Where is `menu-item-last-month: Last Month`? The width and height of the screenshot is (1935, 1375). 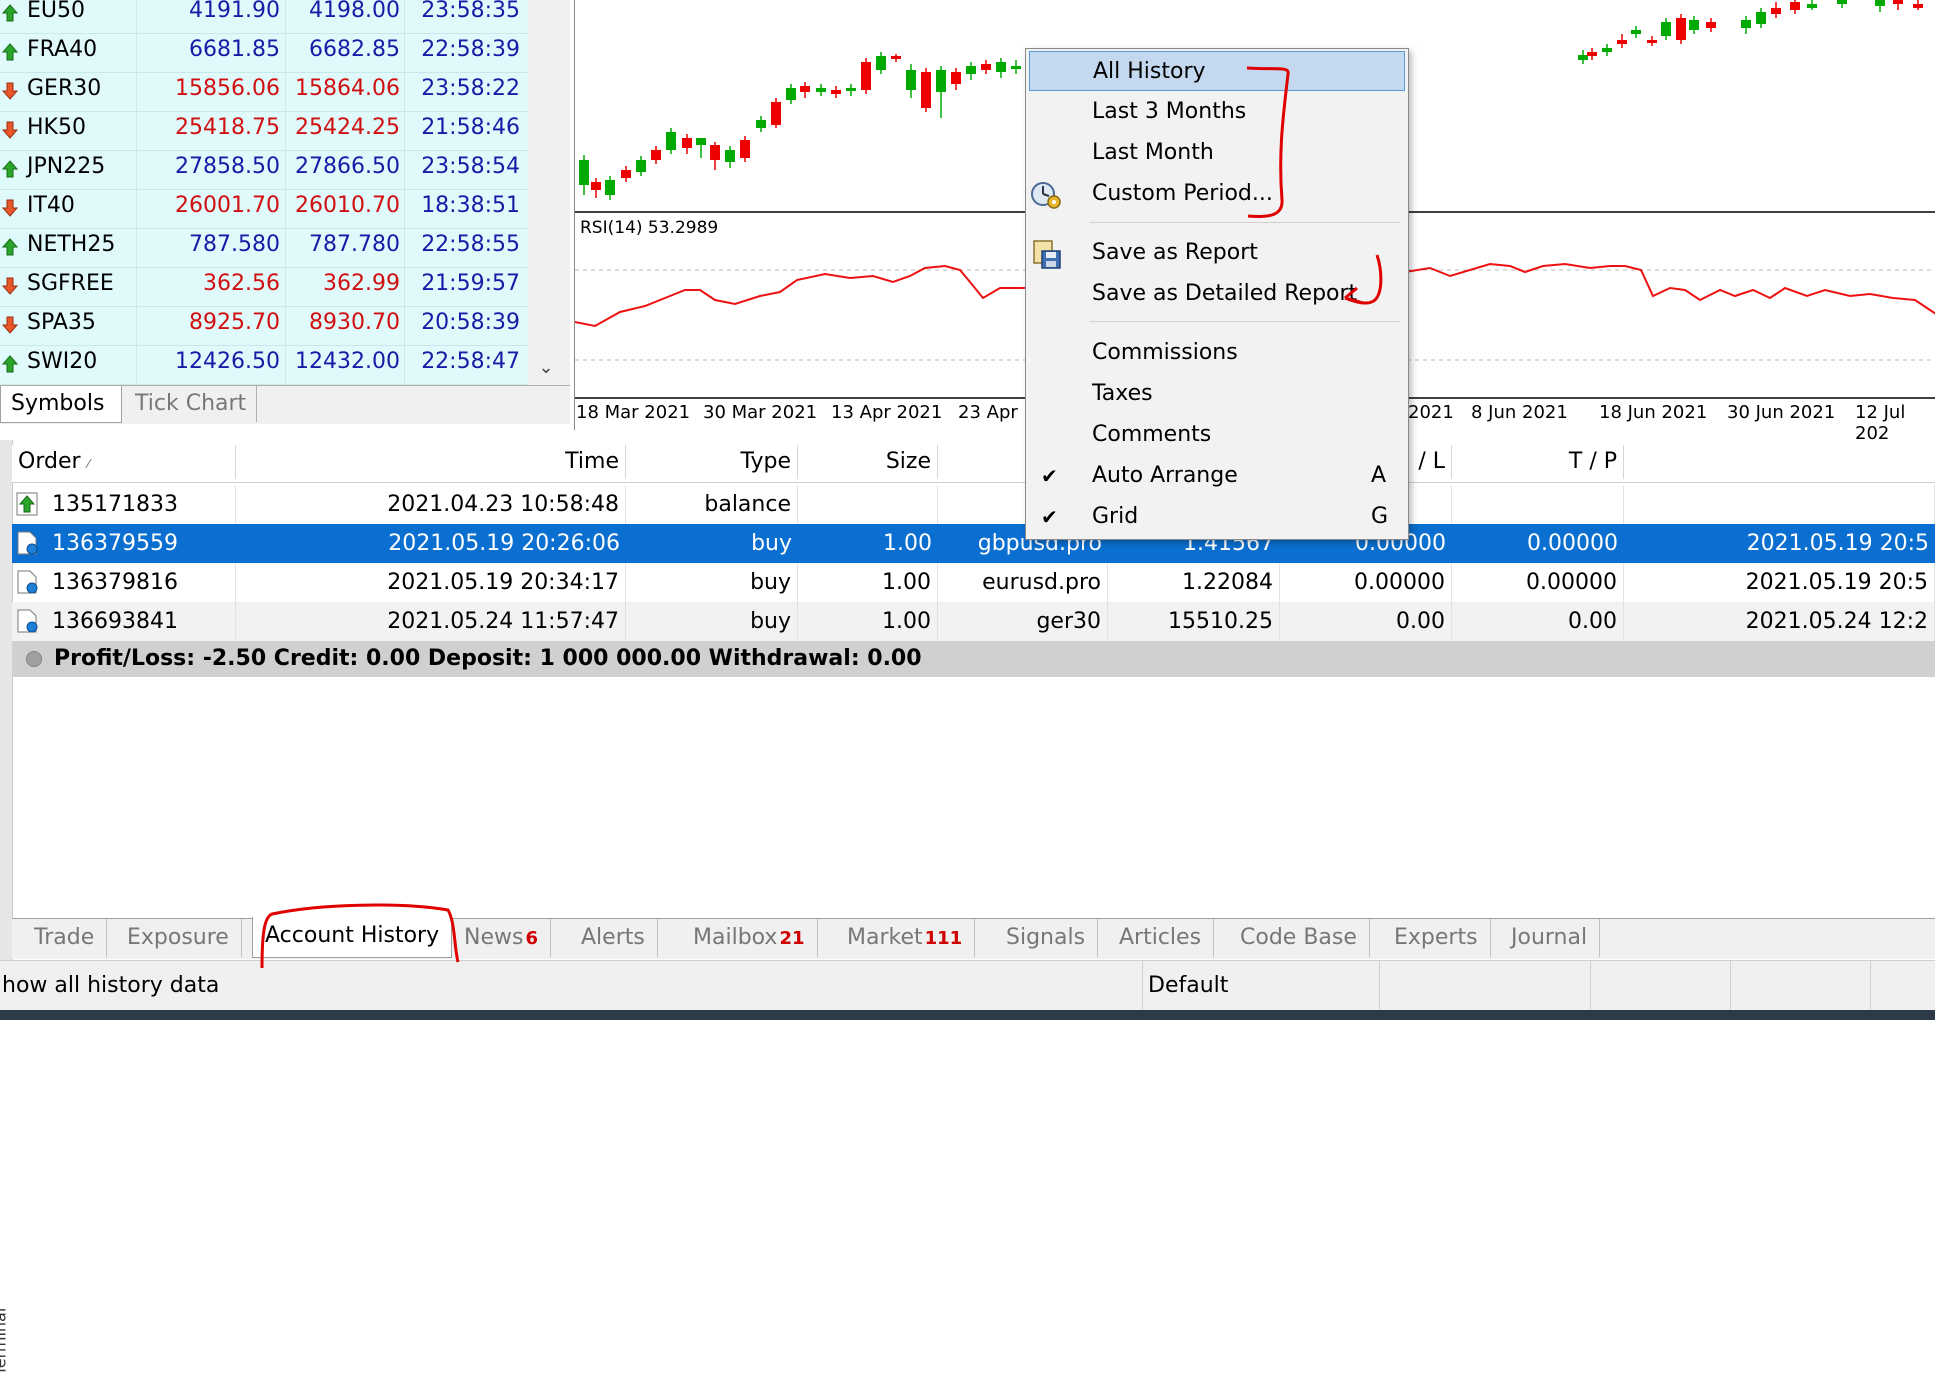
menu-item-last-month: Last Month is located at coordinates (1217, 153).